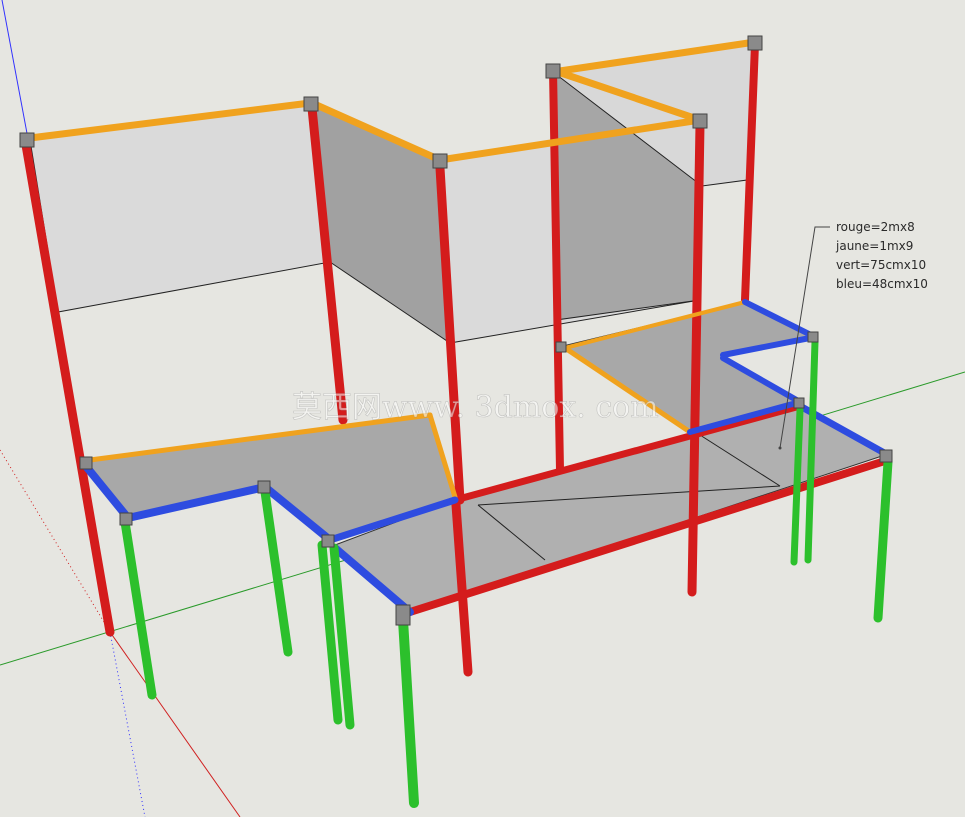  Describe the element at coordinates (780, 448) in the screenshot. I see `leader-dot` at that location.